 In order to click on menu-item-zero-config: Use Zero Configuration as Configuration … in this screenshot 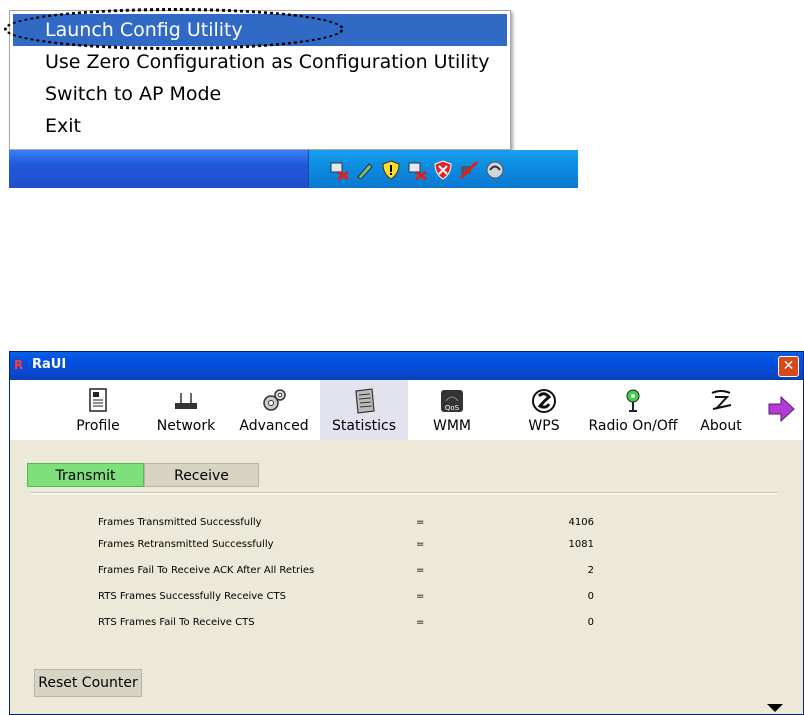, I will do `click(260, 62)`.